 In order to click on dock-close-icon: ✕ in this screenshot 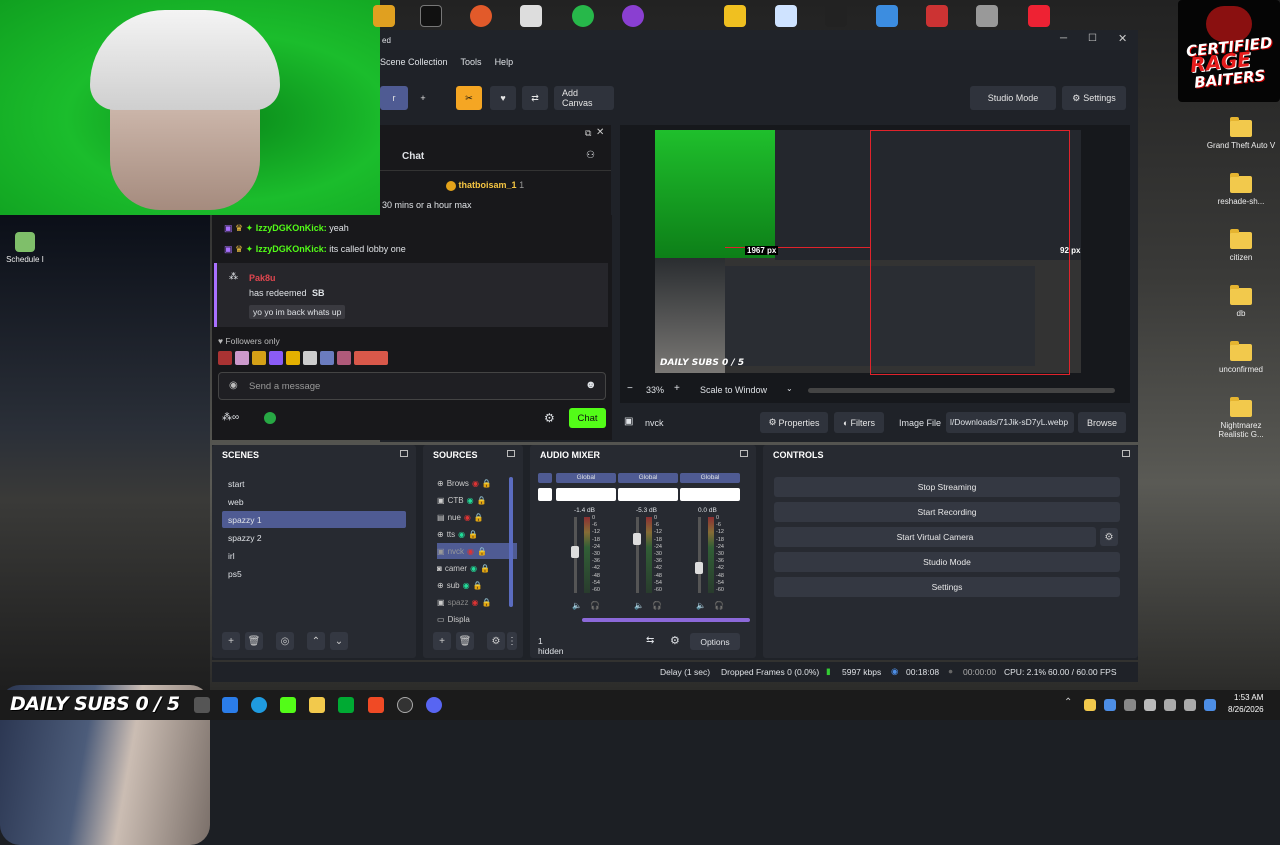, I will do `click(600, 132)`.